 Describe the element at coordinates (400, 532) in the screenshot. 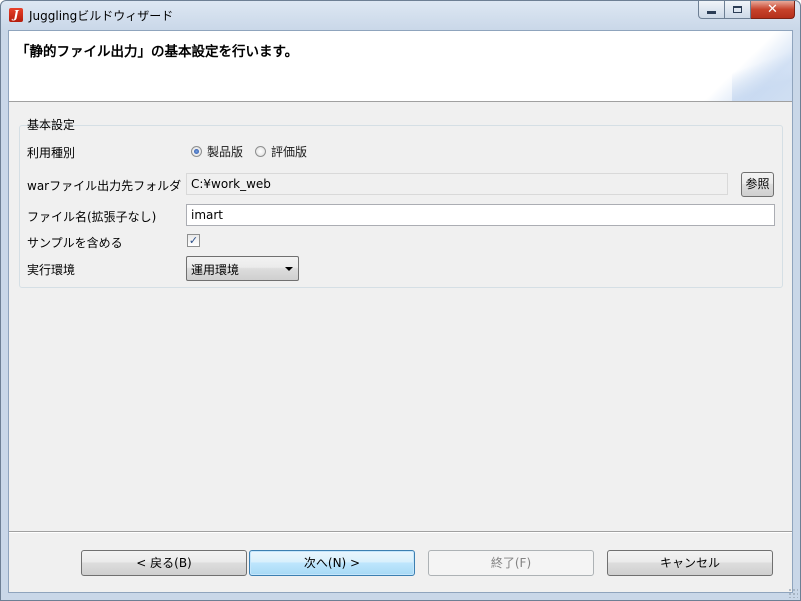

I see `footer-separator` at that location.